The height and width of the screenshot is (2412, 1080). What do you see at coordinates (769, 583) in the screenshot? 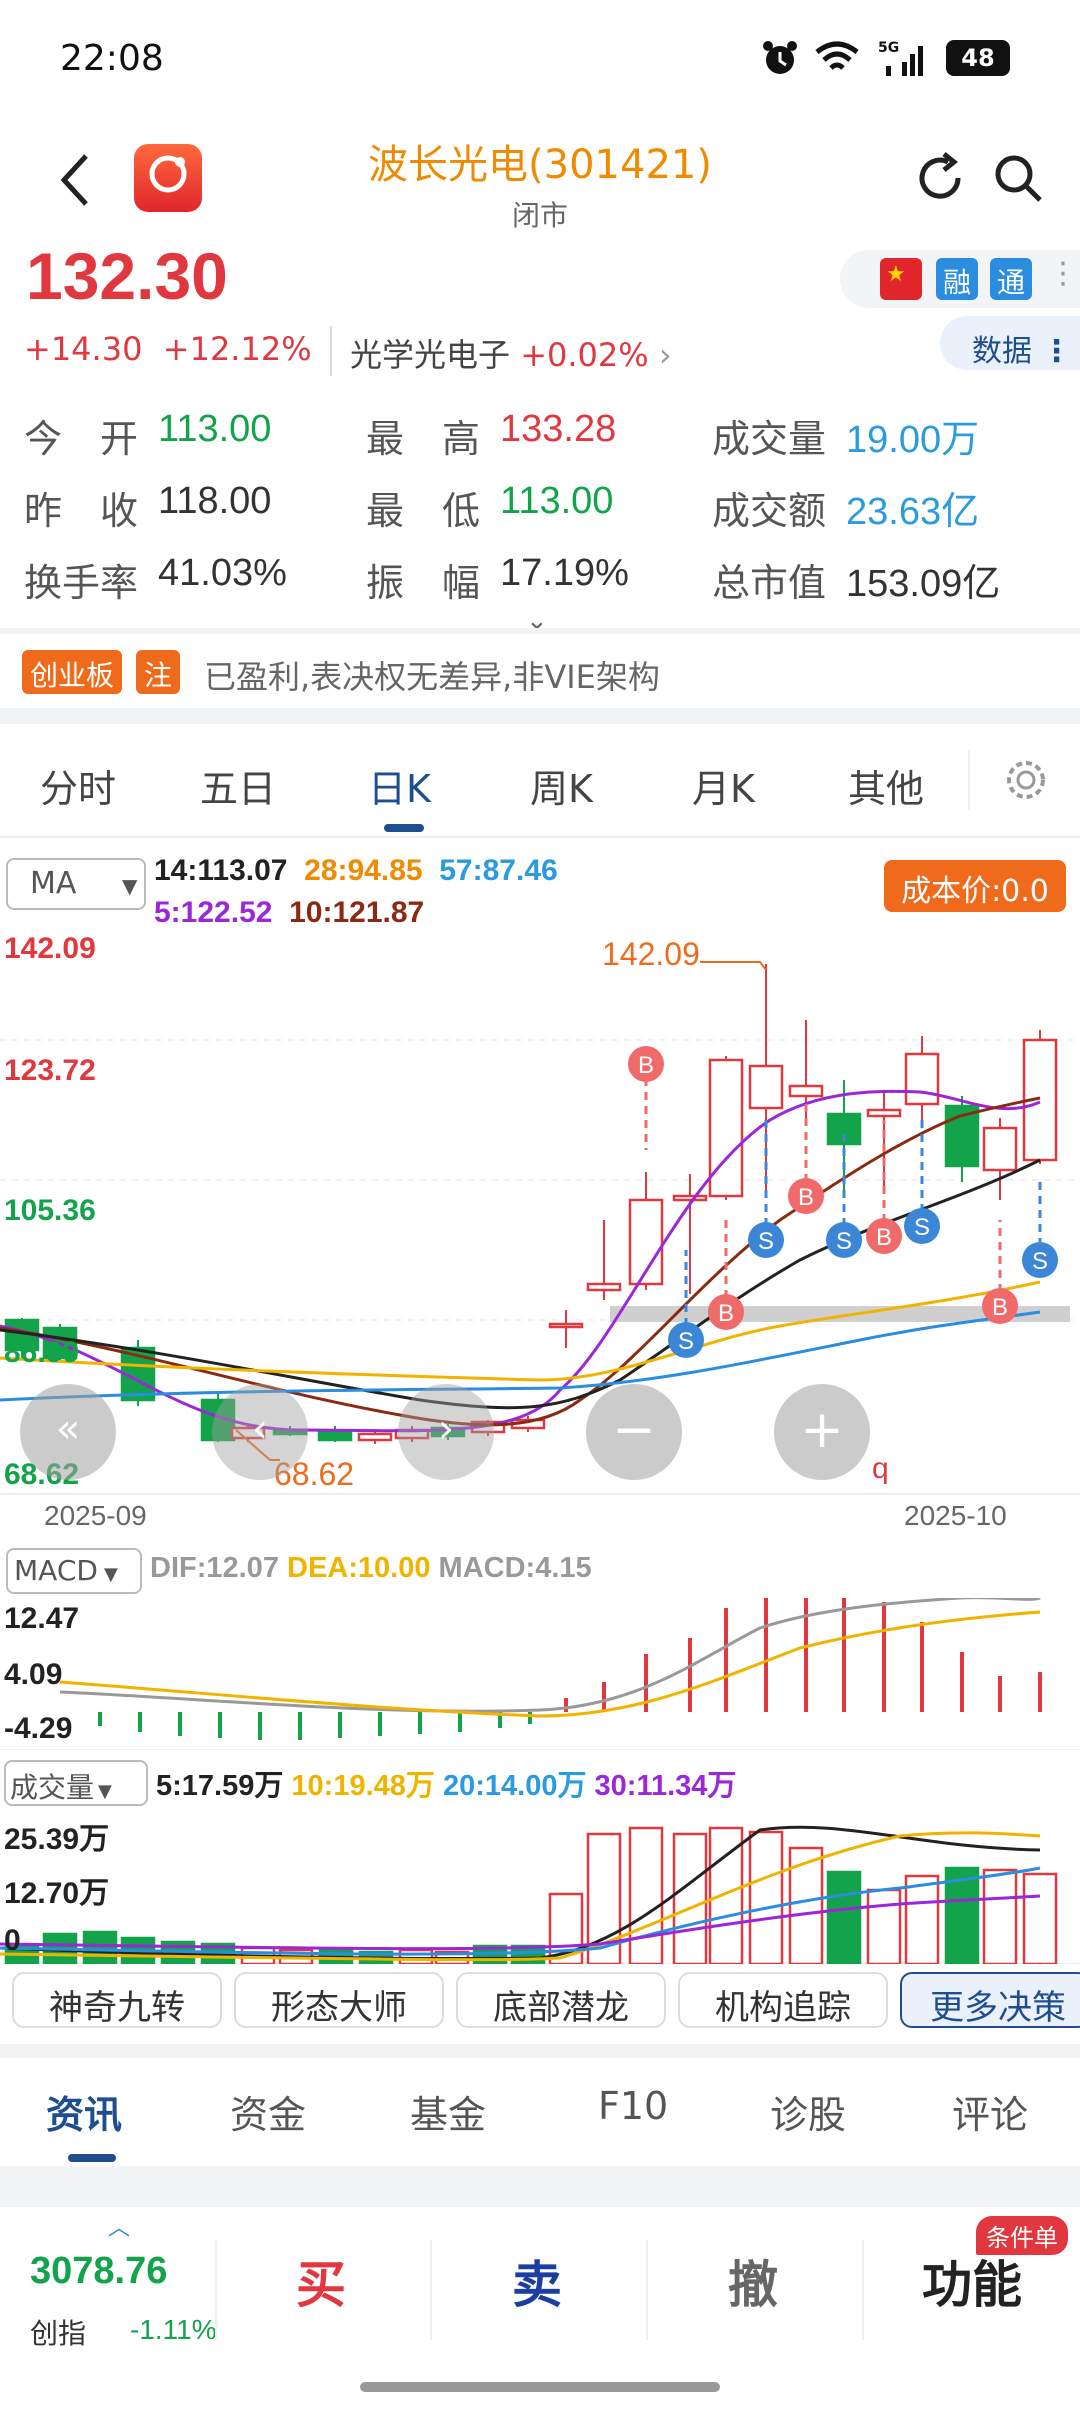
I see `stat-label: 总市值` at bounding box center [769, 583].